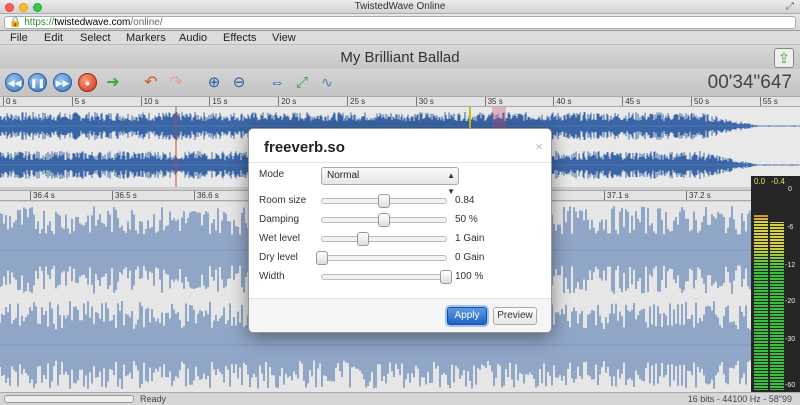 This screenshot has height=405, width=800. Describe the element at coordinates (95, 38) in the screenshot. I see `menu-select: Select` at that location.